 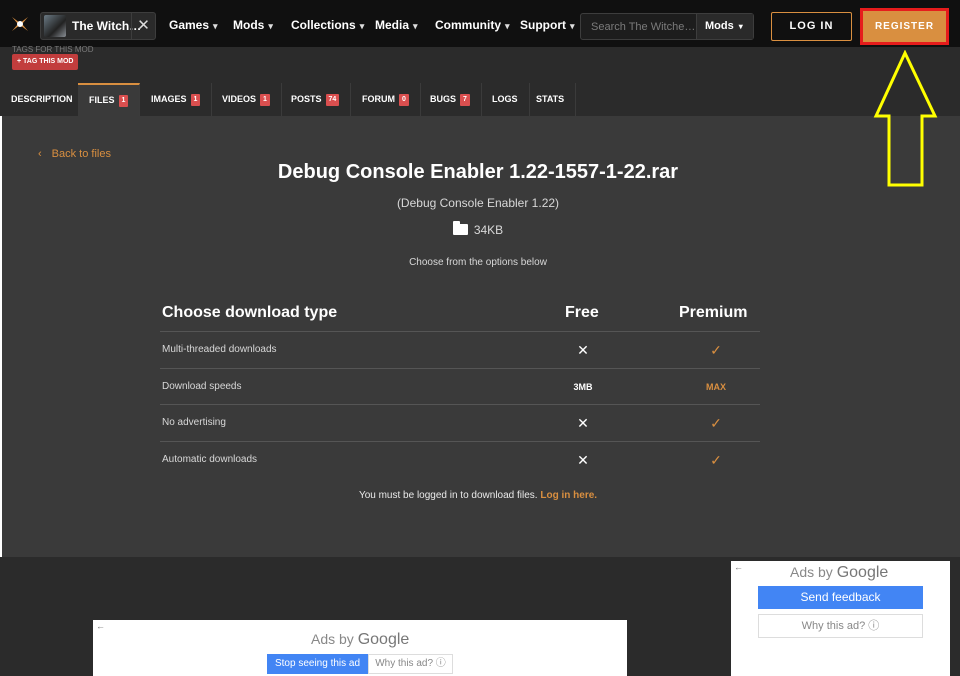 I want to click on nav-mods: Mods ▾, so click(x=253, y=25).